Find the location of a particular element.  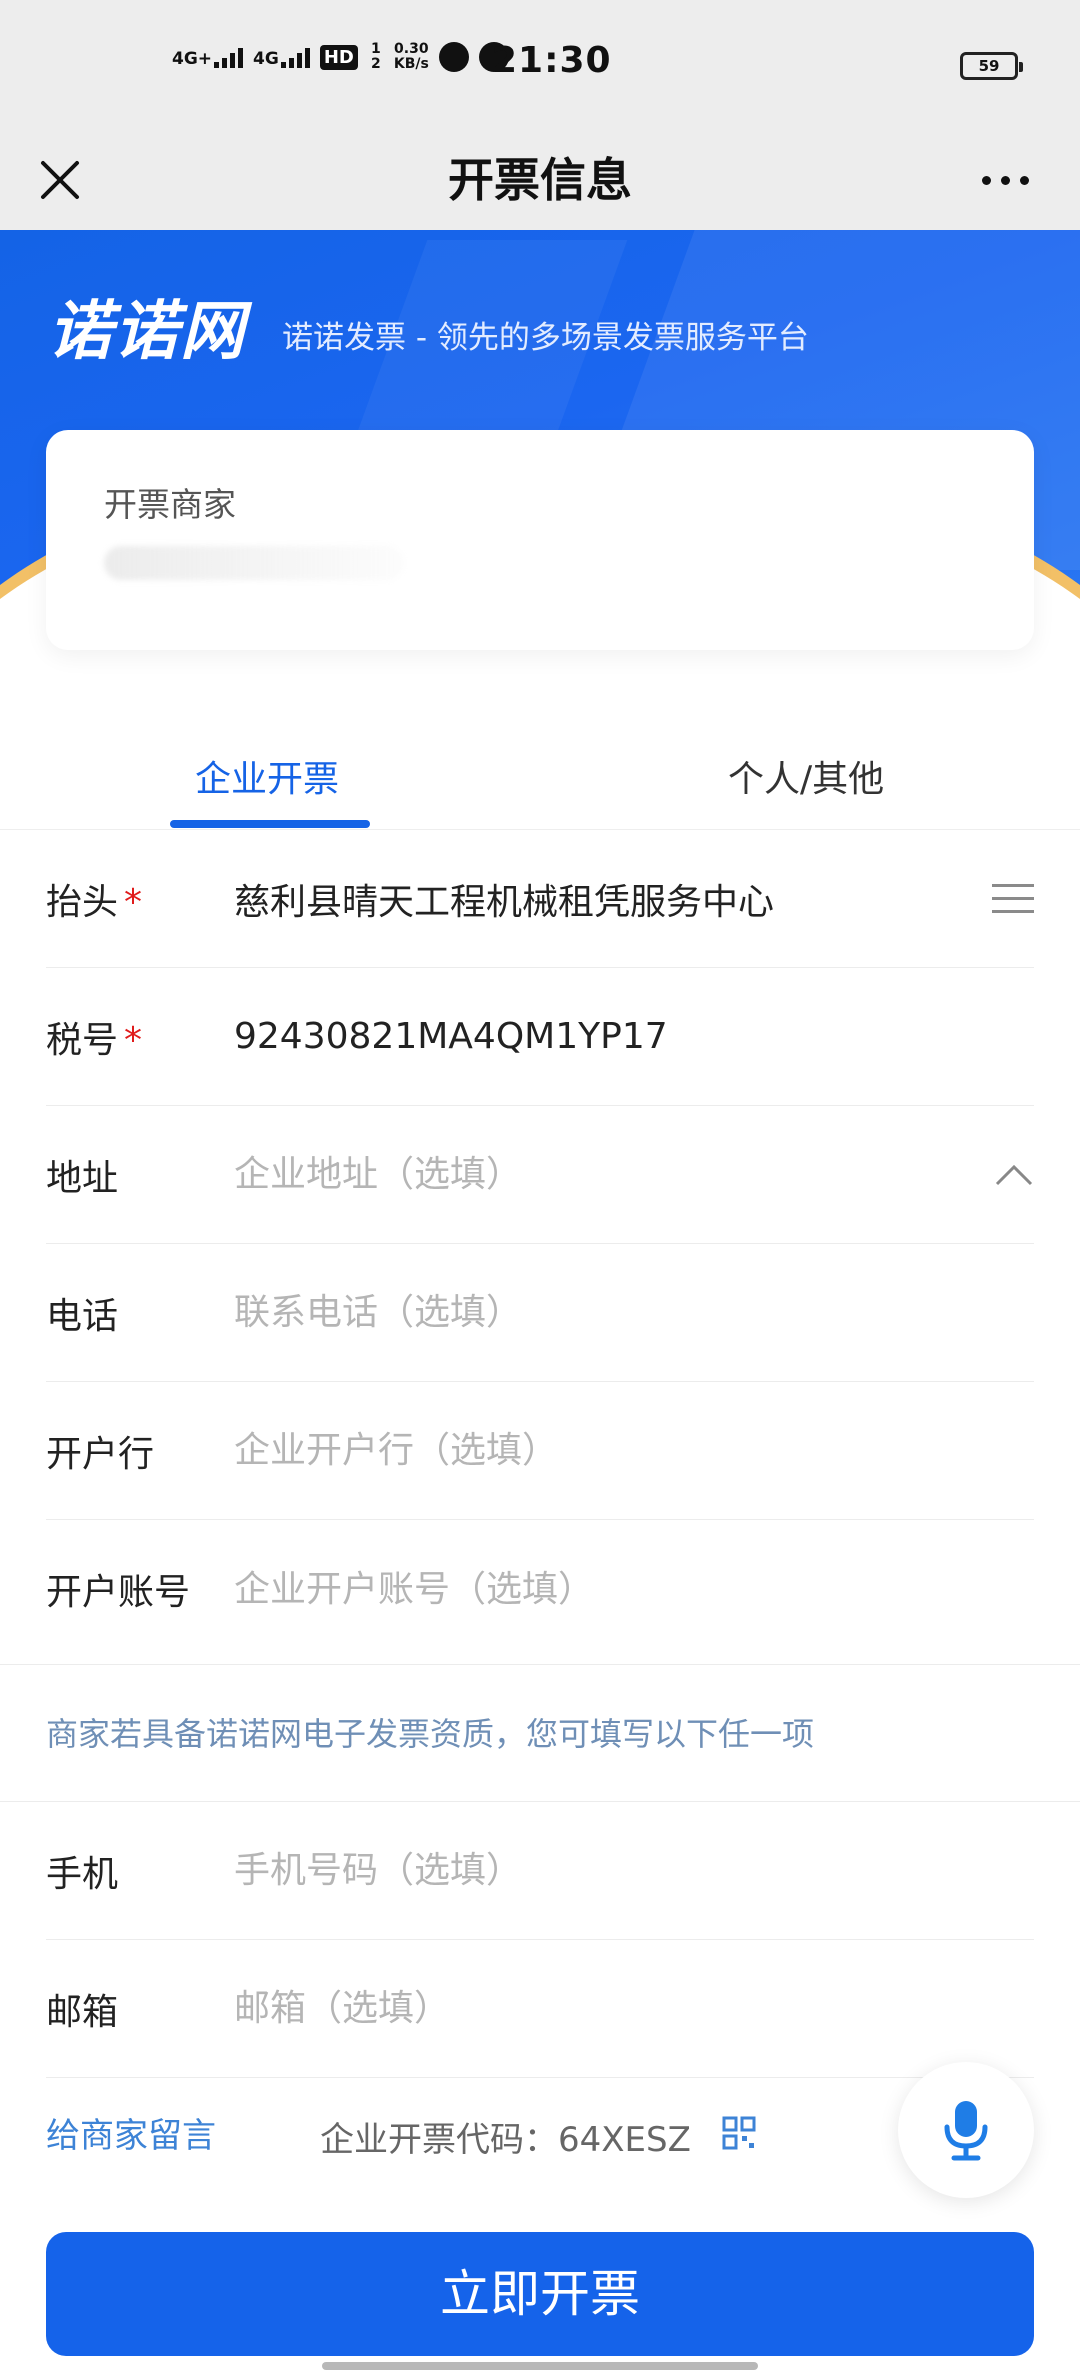

net-speed-unit: KB/s is located at coordinates (411, 64).